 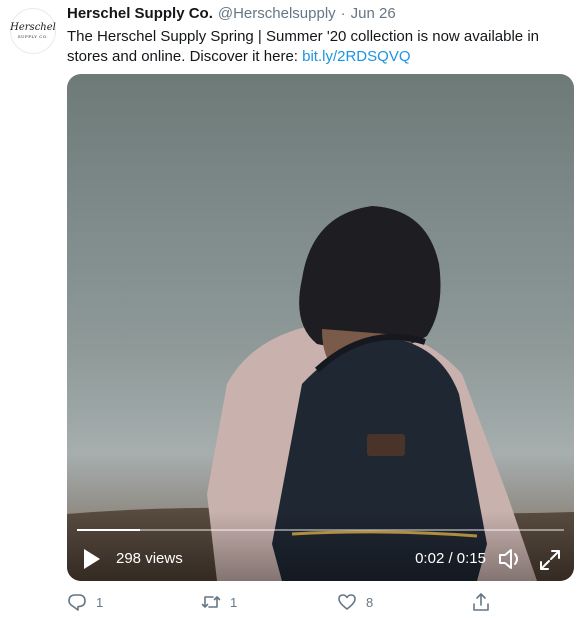 What do you see at coordinates (320, 530) in the screenshot?
I see `progress-bar` at bounding box center [320, 530].